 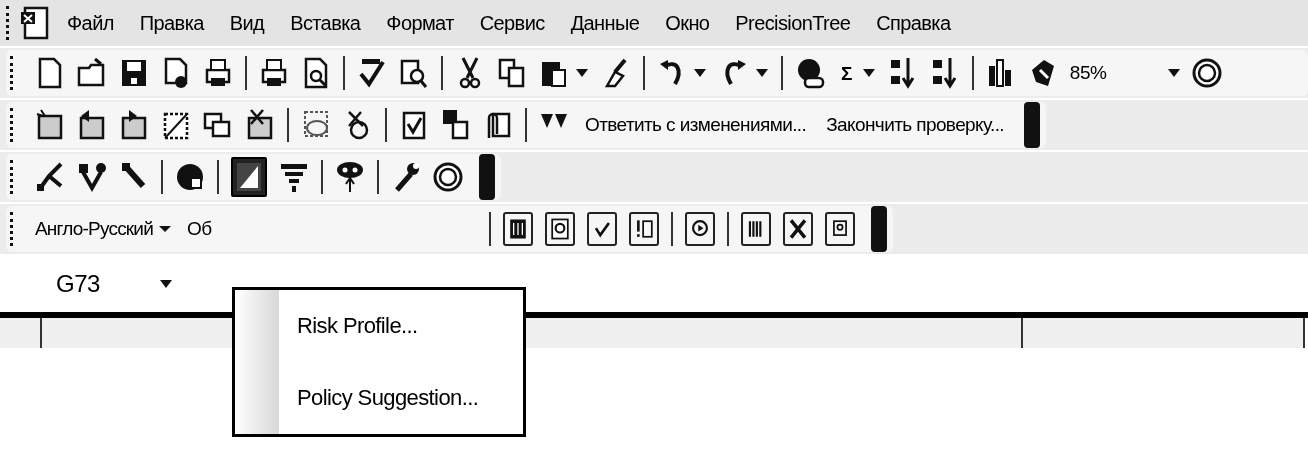 What do you see at coordinates (846, 73) in the screenshot?
I see `autosum-button: Σ` at bounding box center [846, 73].